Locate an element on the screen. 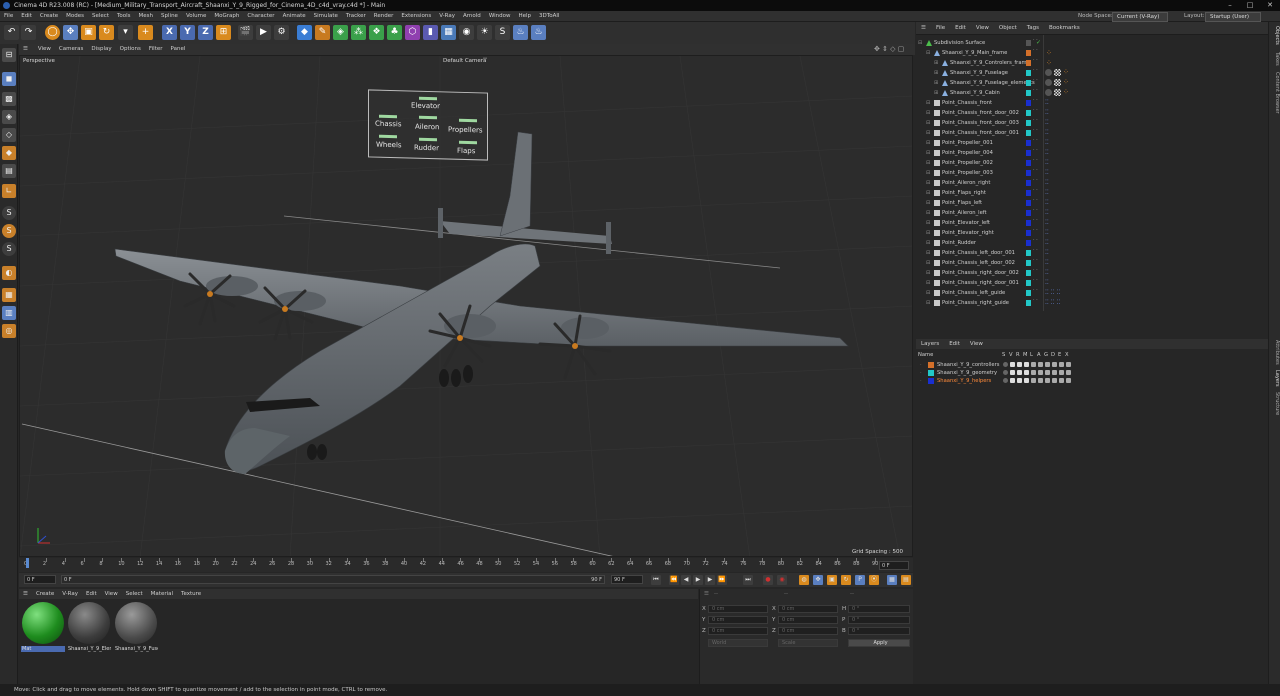 The image size is (1280, 696). vray-render-icon: ☀ is located at coordinates (484, 32).